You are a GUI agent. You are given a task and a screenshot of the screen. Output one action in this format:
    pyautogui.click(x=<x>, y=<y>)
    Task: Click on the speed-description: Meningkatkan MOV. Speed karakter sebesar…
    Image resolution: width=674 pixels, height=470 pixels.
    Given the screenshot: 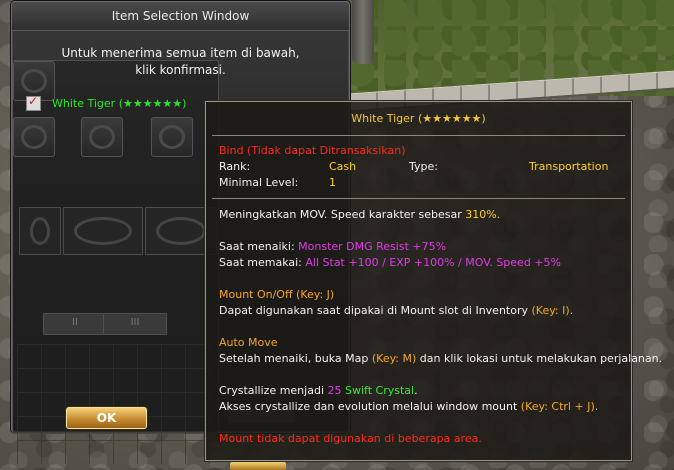 What is the action you would take?
    pyautogui.click(x=360, y=214)
    